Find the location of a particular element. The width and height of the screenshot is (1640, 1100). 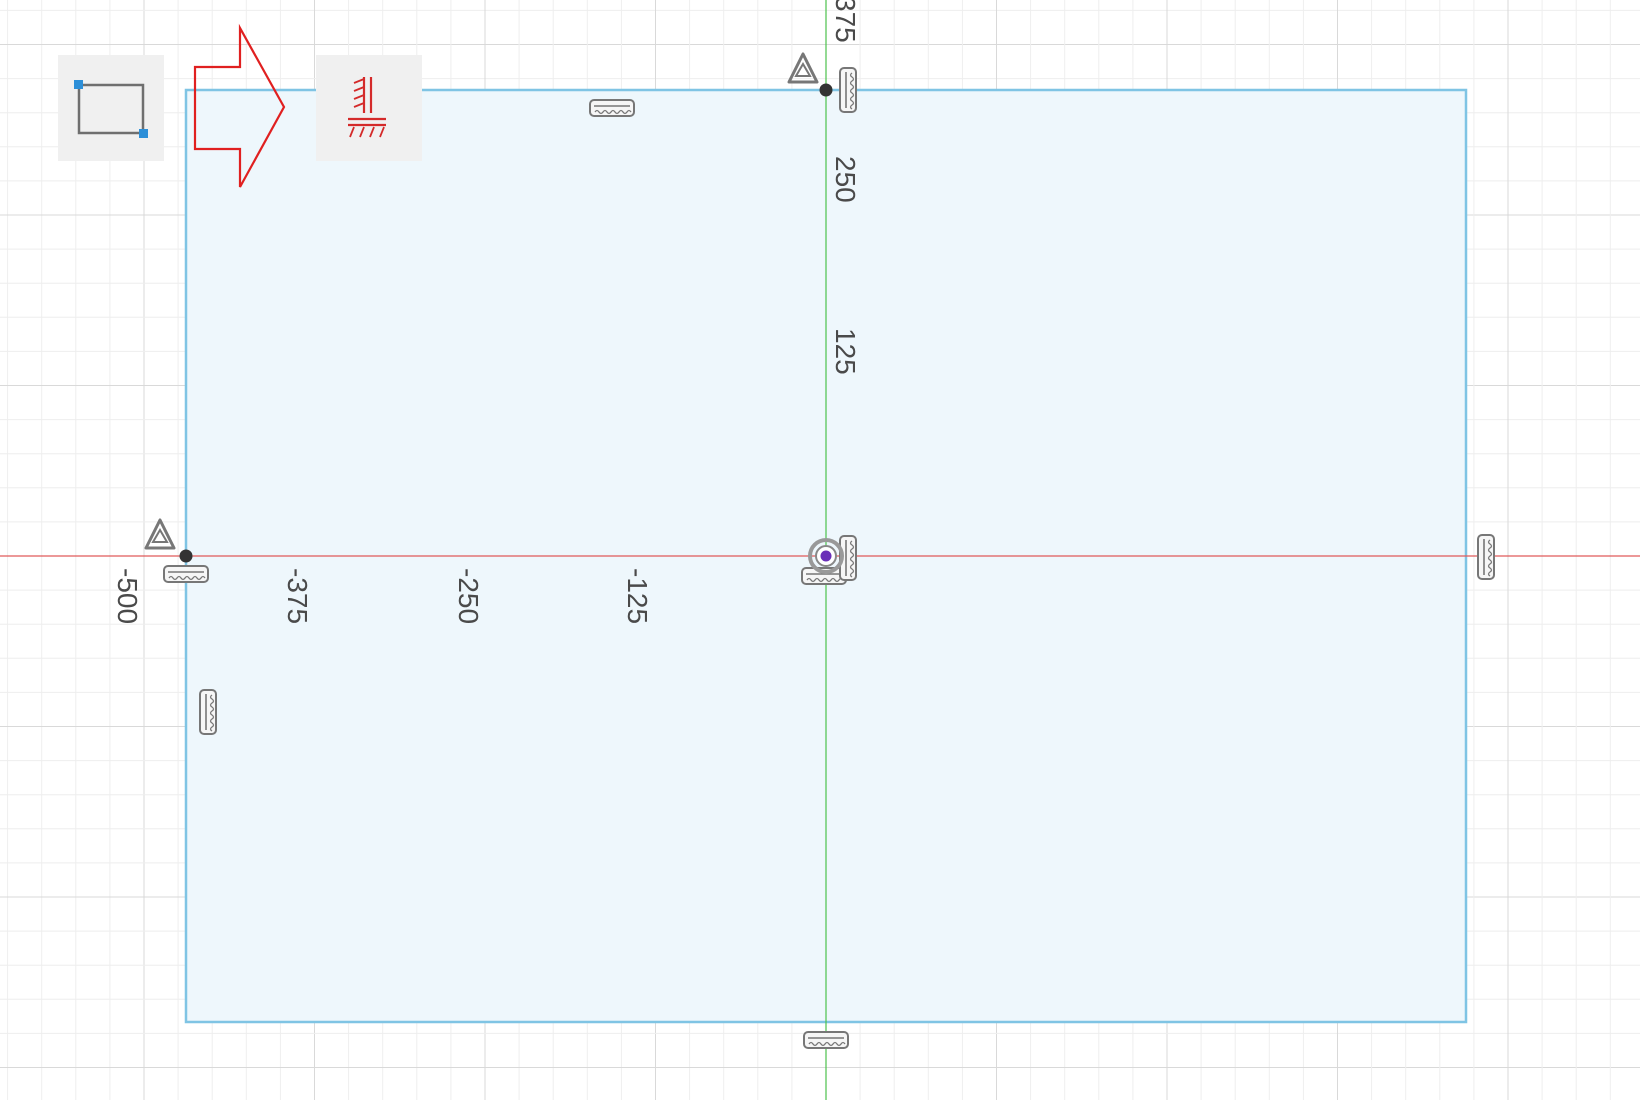

y-tick-label: 125 is located at coordinates (845, 351).